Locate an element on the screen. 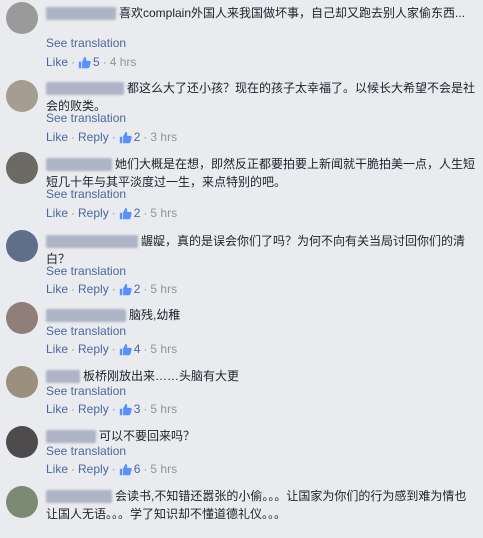  comment-text: 可以不要回来吗？ is located at coordinates (147, 436).